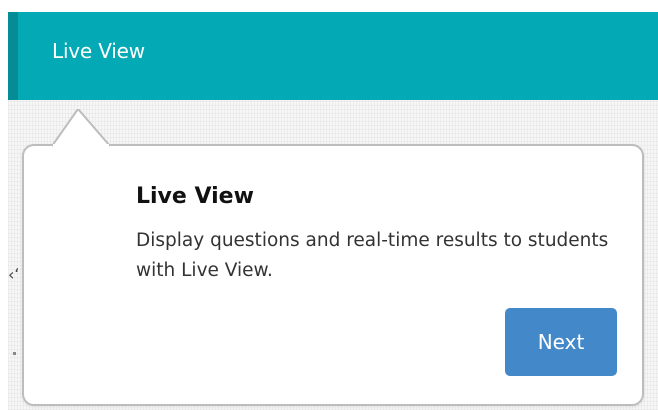  What do you see at coordinates (14, 274) in the screenshot?
I see `partial-background-text: ‹ʻ` at bounding box center [14, 274].